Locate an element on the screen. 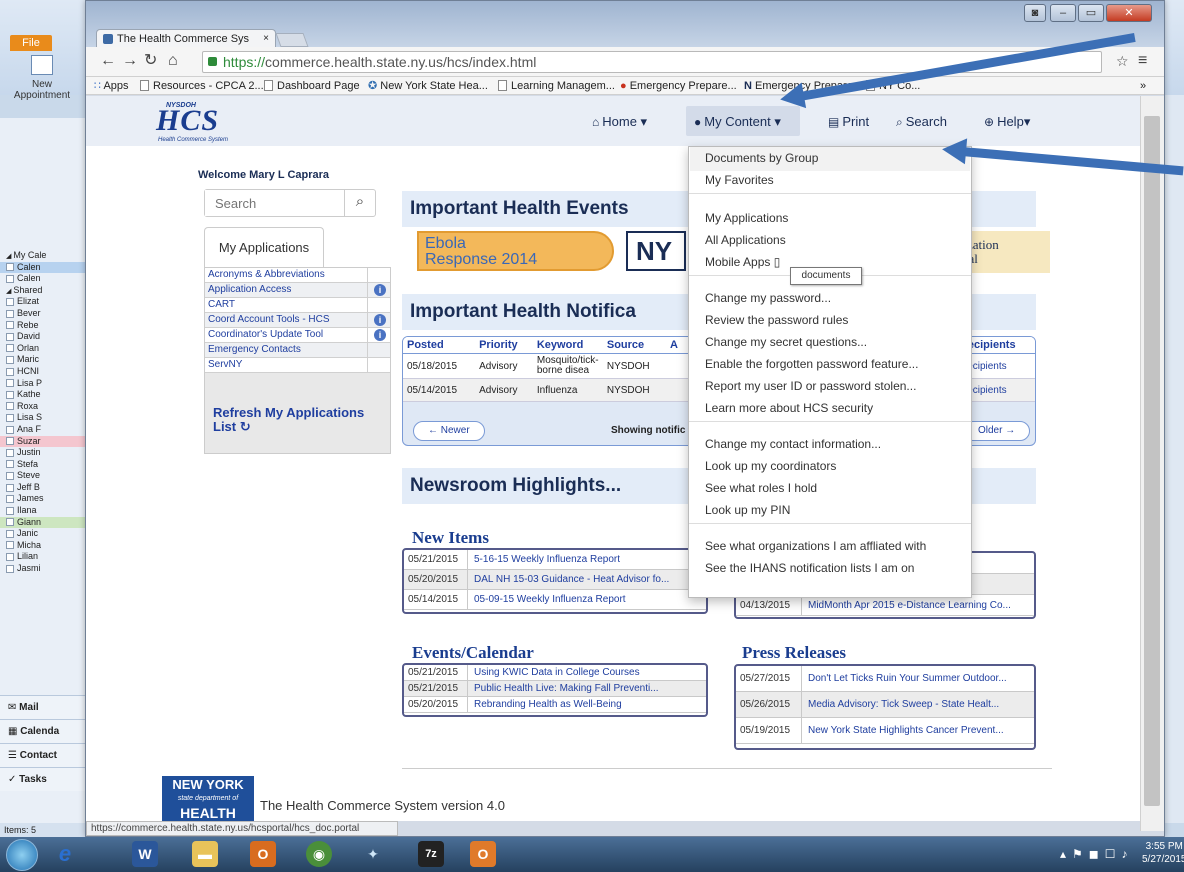  ie-icon: e is located at coordinates (65, 854).